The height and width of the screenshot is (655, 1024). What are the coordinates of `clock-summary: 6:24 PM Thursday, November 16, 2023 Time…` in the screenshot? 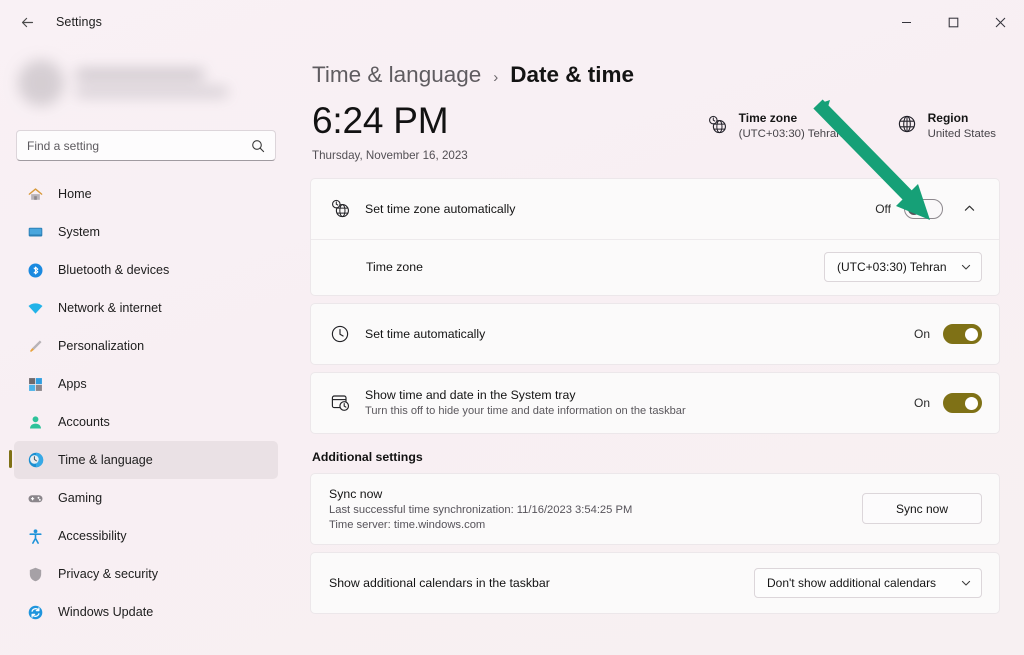 It's located at (655, 131).